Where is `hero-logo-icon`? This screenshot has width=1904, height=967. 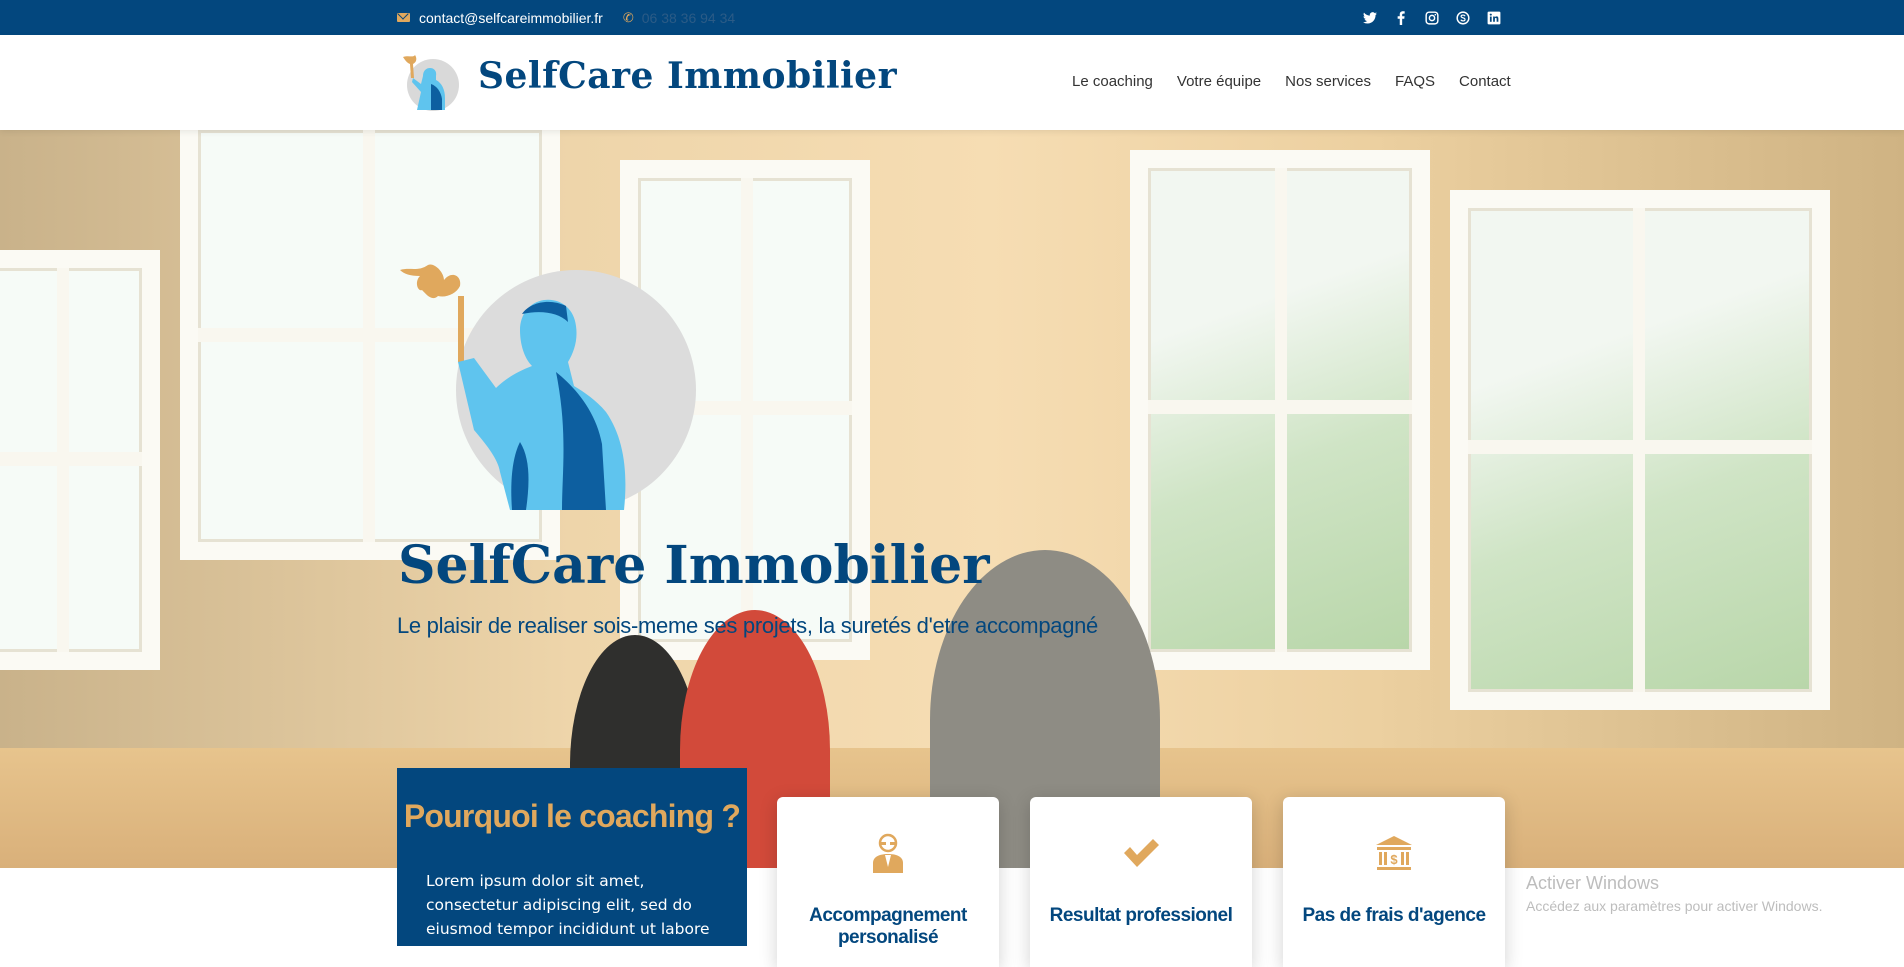
hero-logo-icon is located at coordinates (548, 387).